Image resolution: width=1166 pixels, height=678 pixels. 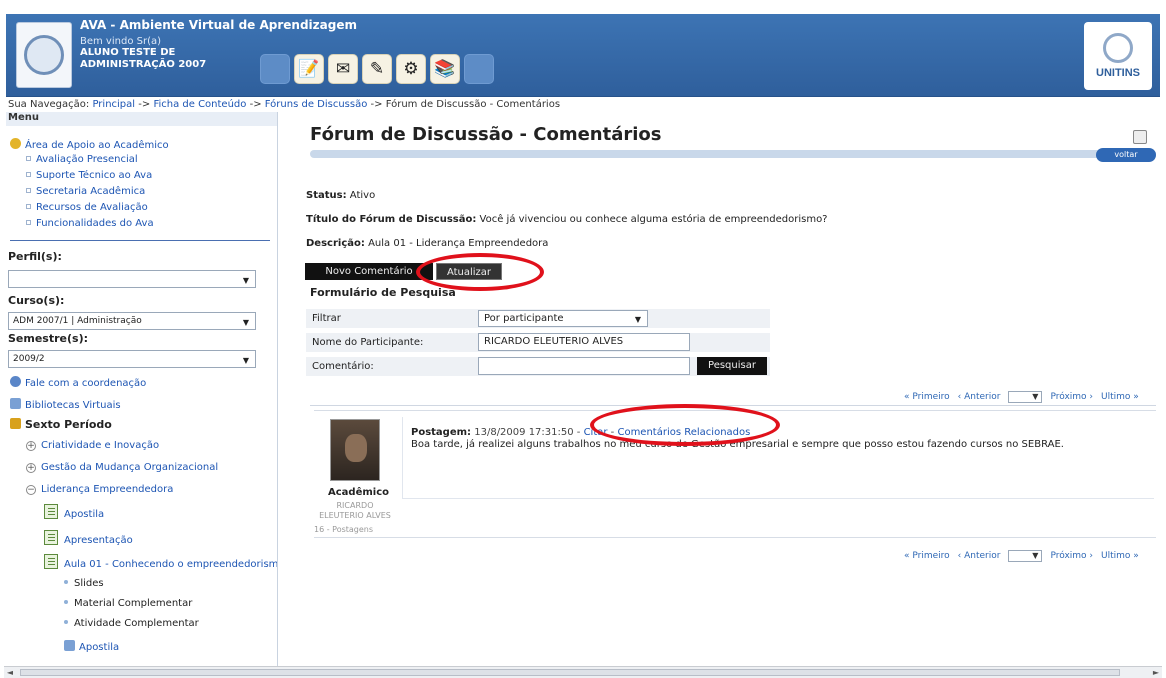 What do you see at coordinates (362, 195) in the screenshot?
I see `status-value: Ativo` at bounding box center [362, 195].